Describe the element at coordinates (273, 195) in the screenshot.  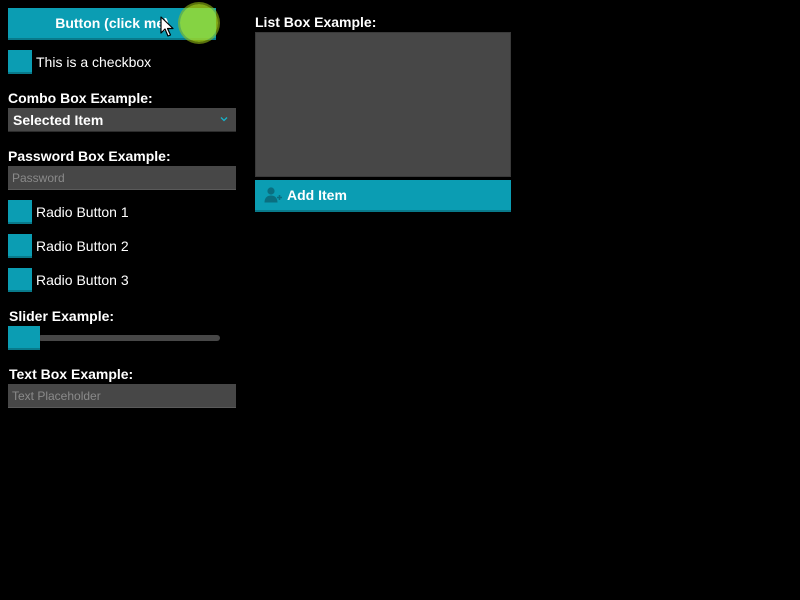
I see `add-user-icon` at that location.